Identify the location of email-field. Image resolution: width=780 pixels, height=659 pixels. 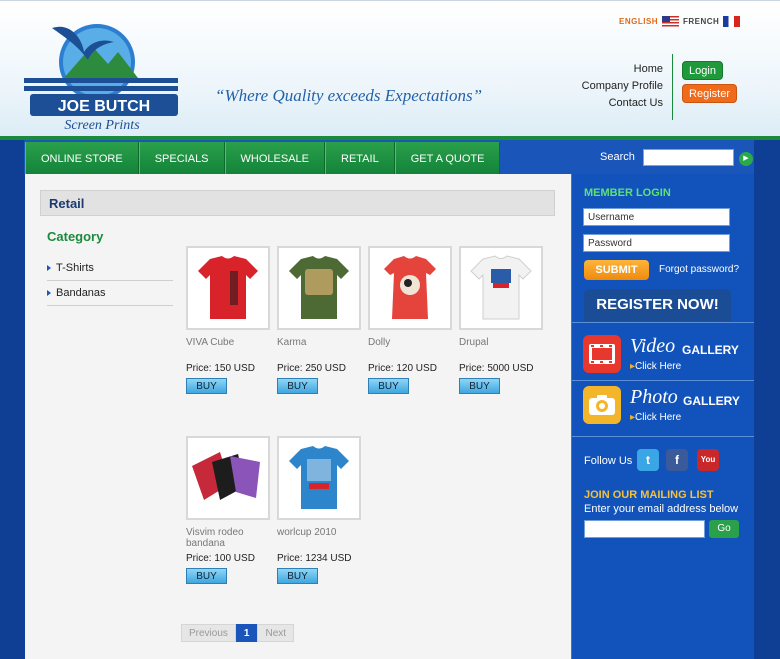
(644, 529).